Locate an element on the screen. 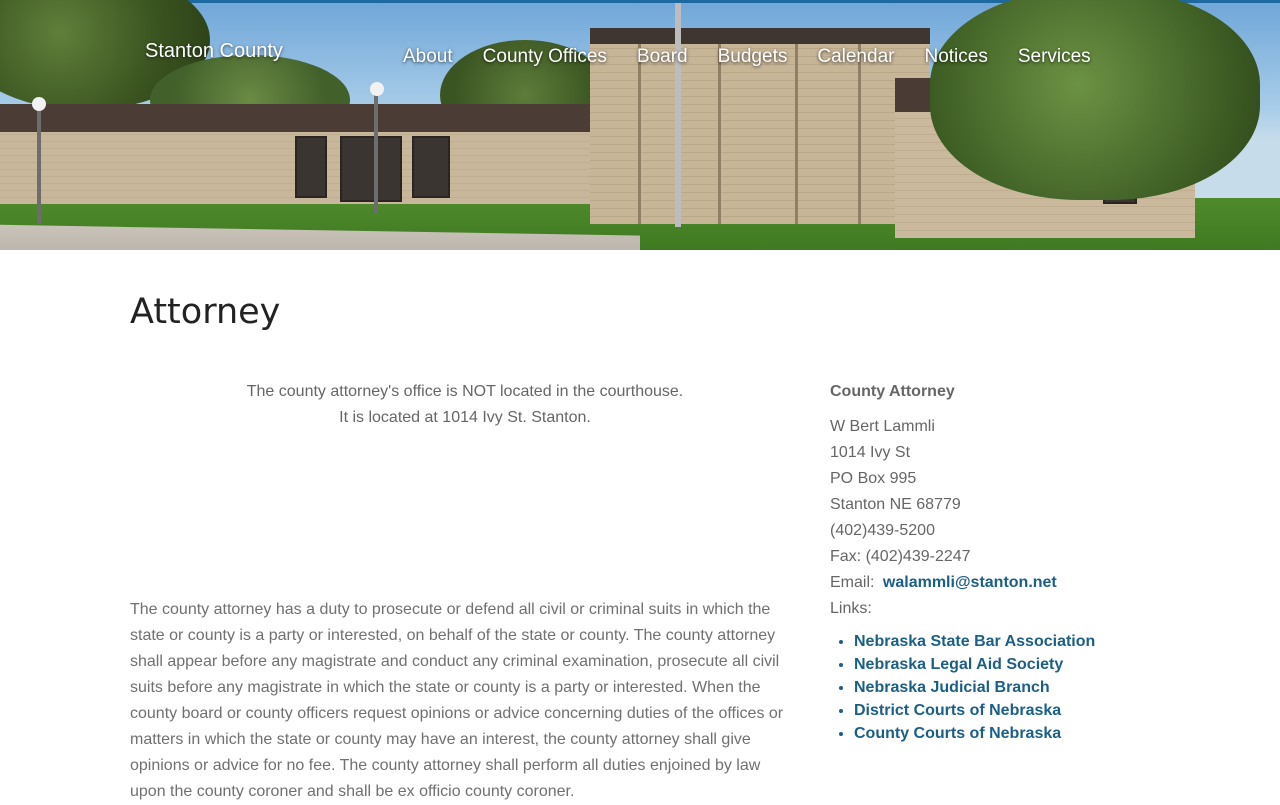 This screenshot has width=1280, height=805. list-item: District Courts of Nebraska is located at coordinates (1007, 710).